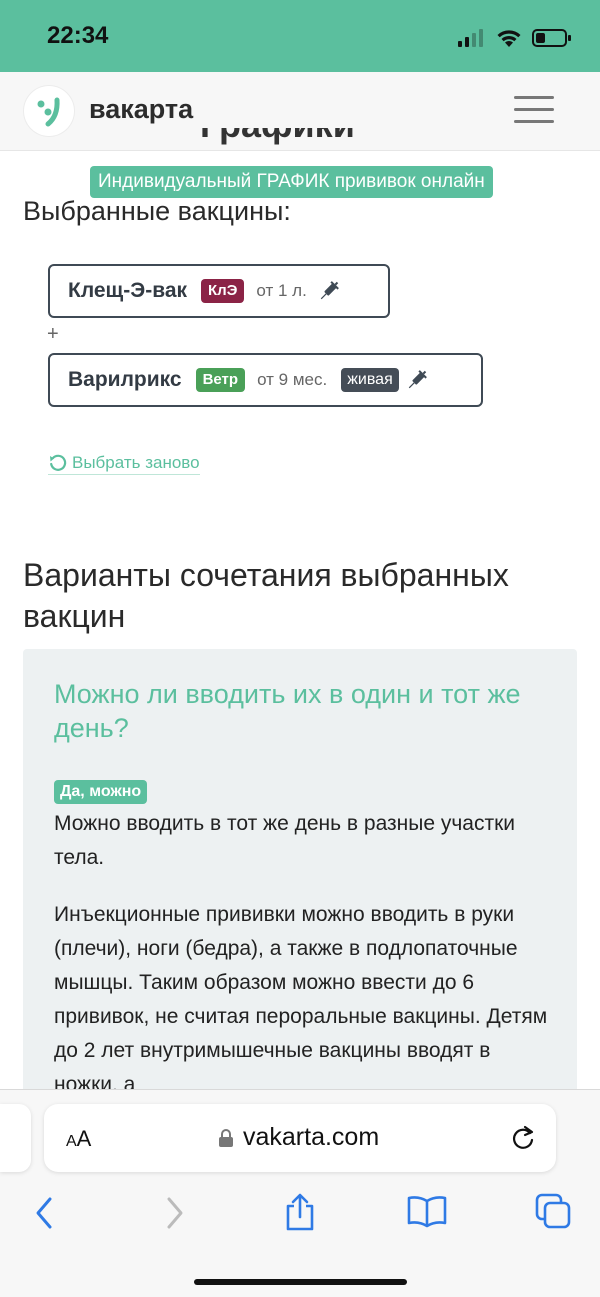 Image resolution: width=600 pixels, height=1297 pixels. What do you see at coordinates (44, 1213) in the screenshot?
I see `back-icon` at bounding box center [44, 1213].